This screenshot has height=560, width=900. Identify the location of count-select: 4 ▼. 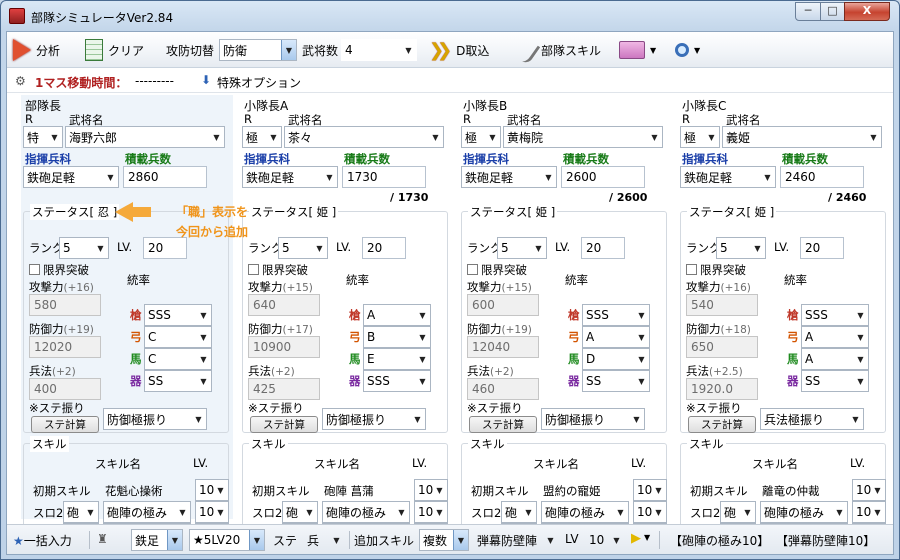
(379, 50).